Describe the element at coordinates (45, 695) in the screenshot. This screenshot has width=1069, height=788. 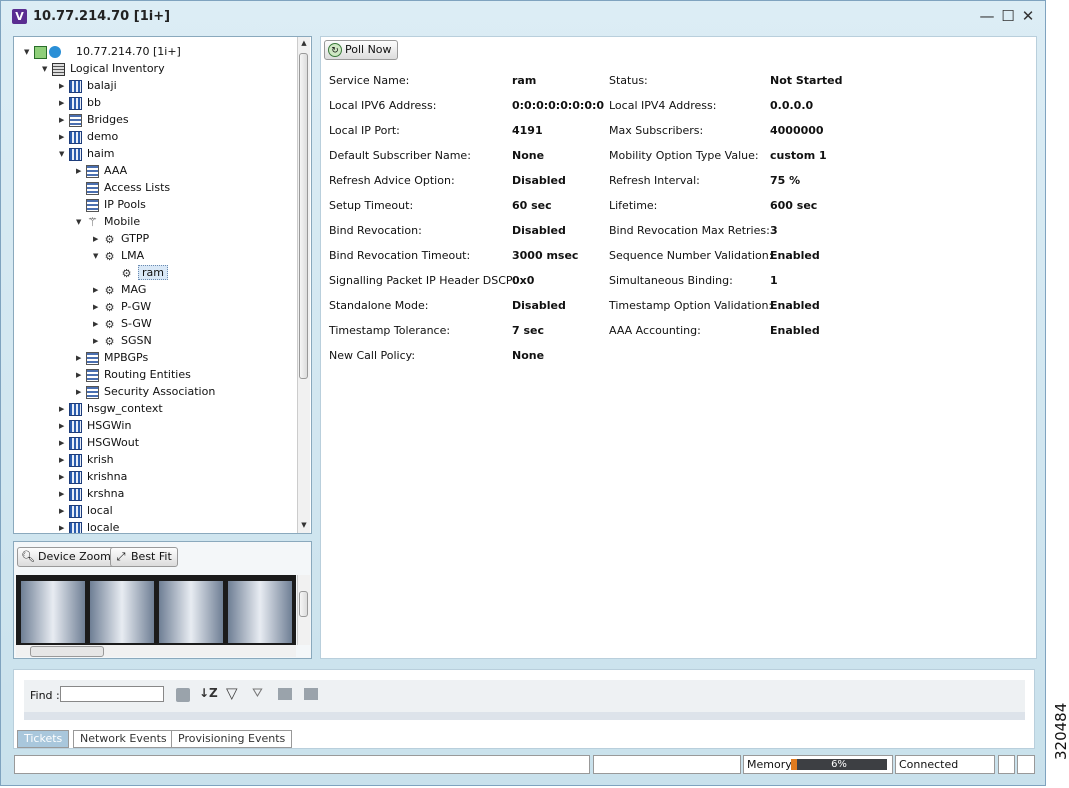
I see `find-label: Find :` at that location.